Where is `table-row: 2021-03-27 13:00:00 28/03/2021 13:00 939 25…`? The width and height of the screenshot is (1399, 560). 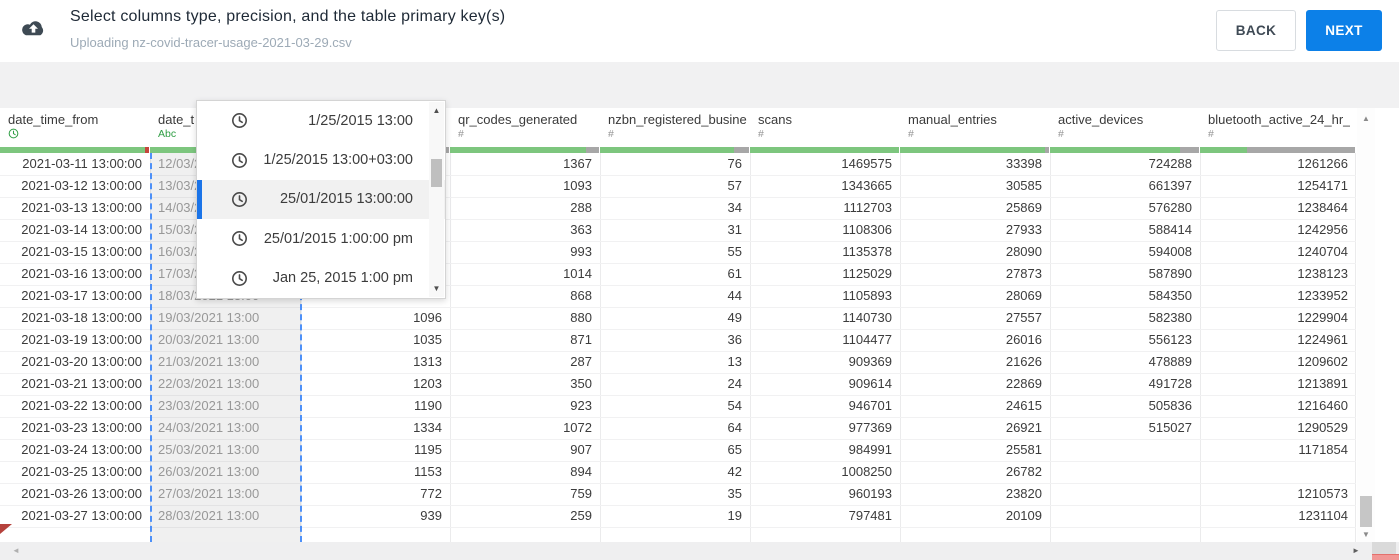 table-row: 2021-03-27 13:00:00 28/03/2021 13:00 939 25… is located at coordinates (678, 516).